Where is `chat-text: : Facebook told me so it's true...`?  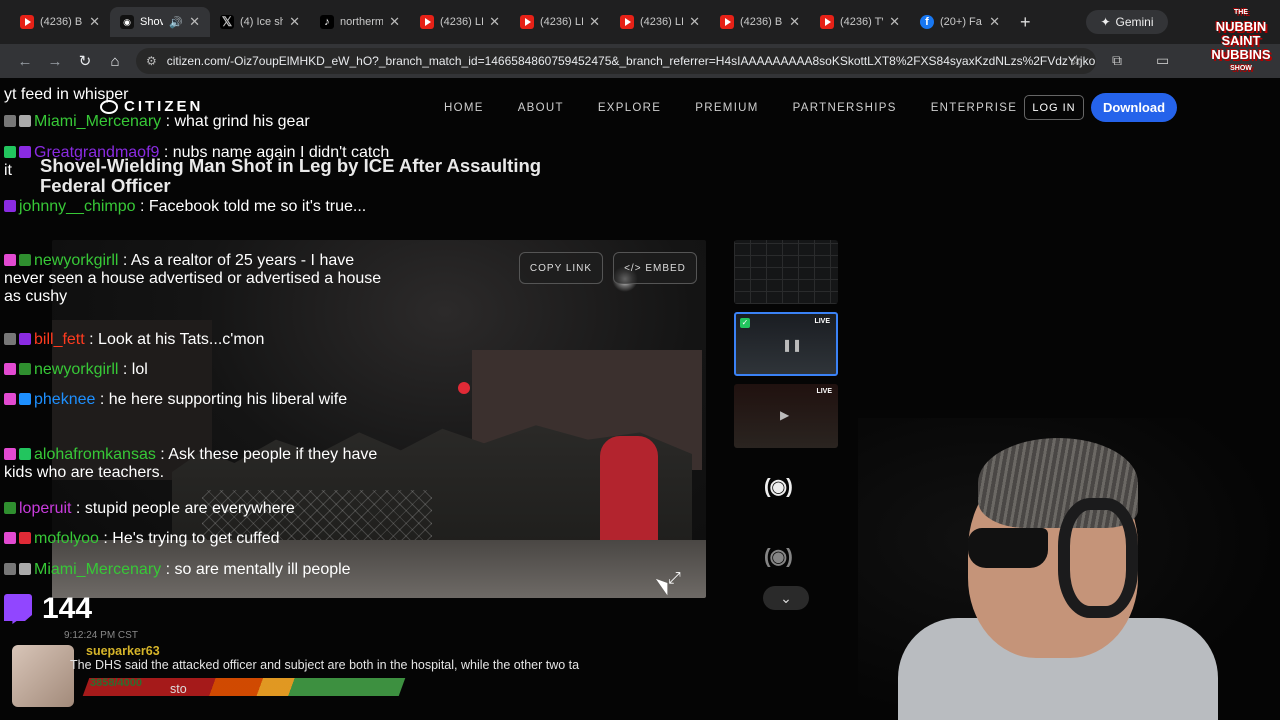
chat-text: : Facebook told me so it's true... is located at coordinates (251, 206).